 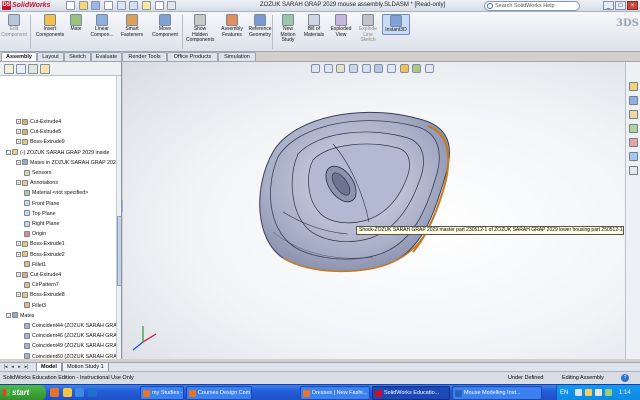 What do you see at coordinates (93, 392) in the screenshot?
I see `internet-explorer-icon` at bounding box center [93, 392].